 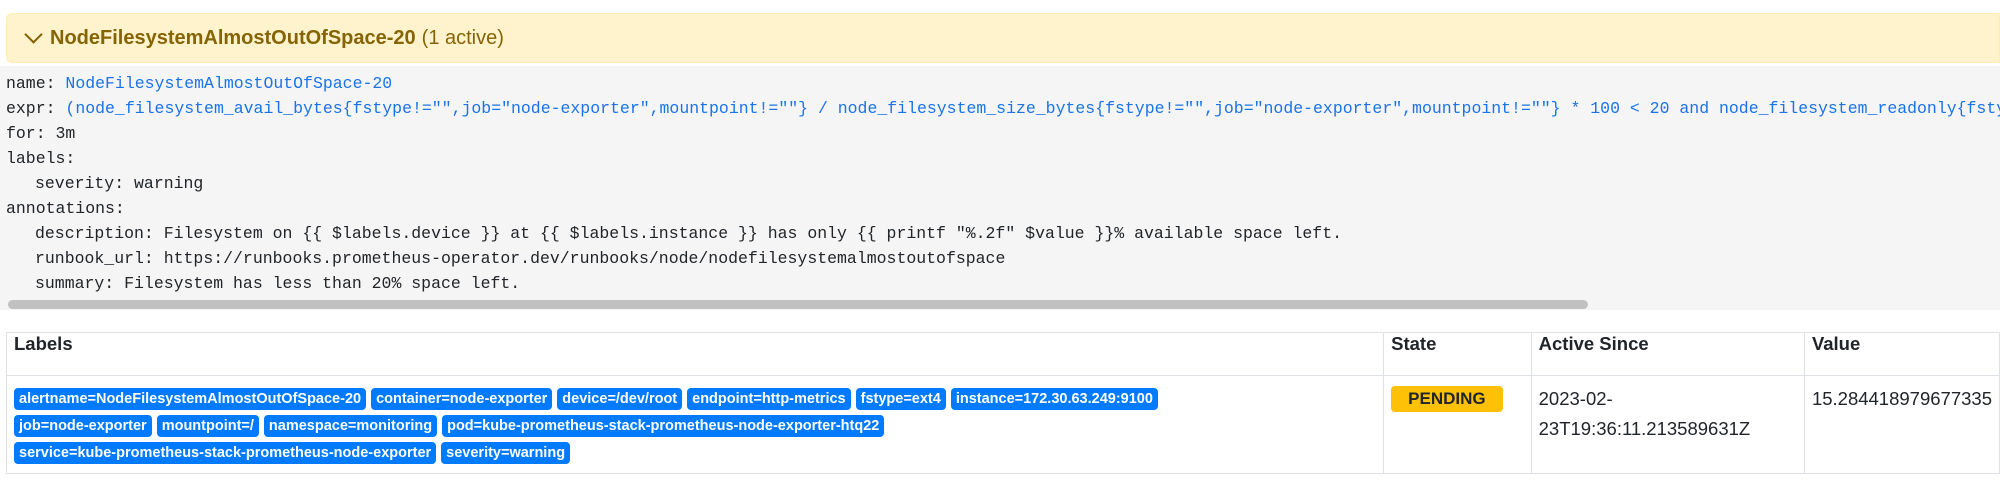 What do you see at coordinates (1054, 399) in the screenshot?
I see `label-badge: instance=172.30.63.249:9100` at bounding box center [1054, 399].